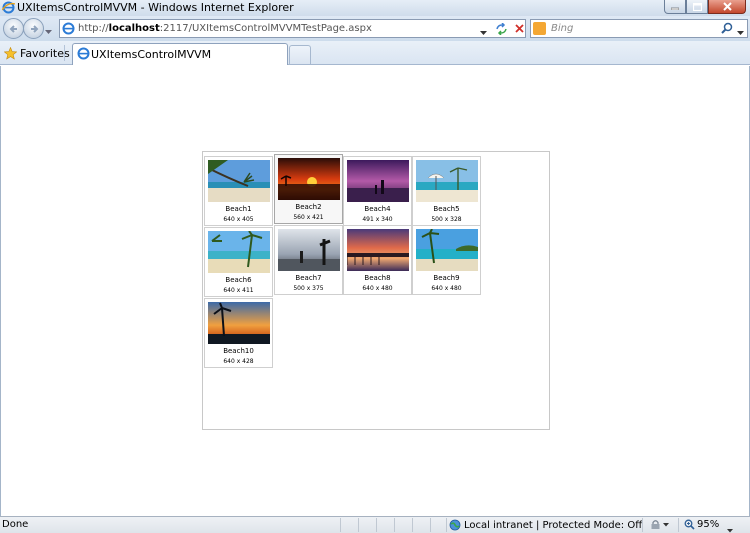 The width and height of the screenshot is (750, 533). Describe the element at coordinates (238, 219) in the screenshot. I see `item-dimensions: 640 x 405` at that location.